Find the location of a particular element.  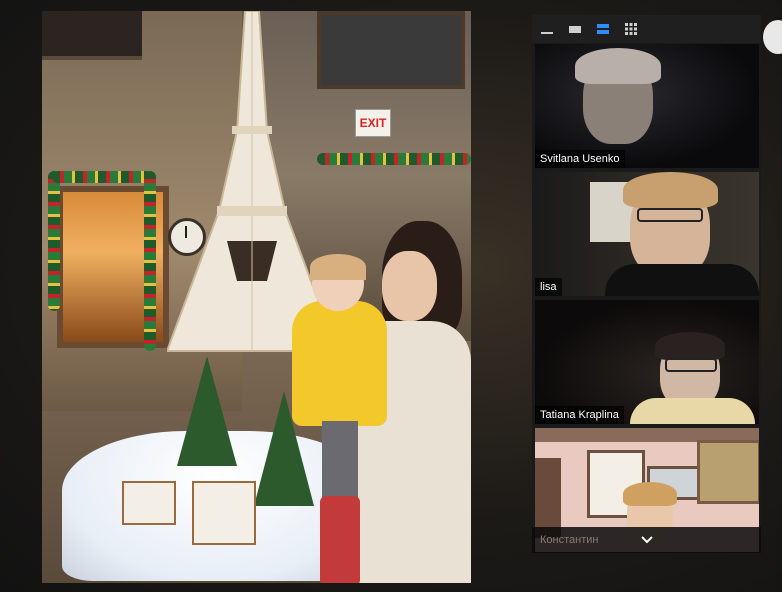

participant-video-tile: Svitlana Usenko is located at coordinates (647, 106).